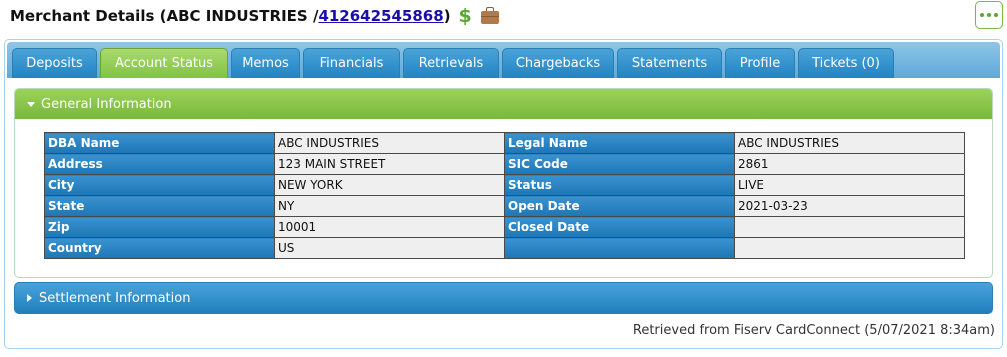 The image size is (1007, 357). I want to click on tab-tickets: Tickets (0), so click(846, 63).